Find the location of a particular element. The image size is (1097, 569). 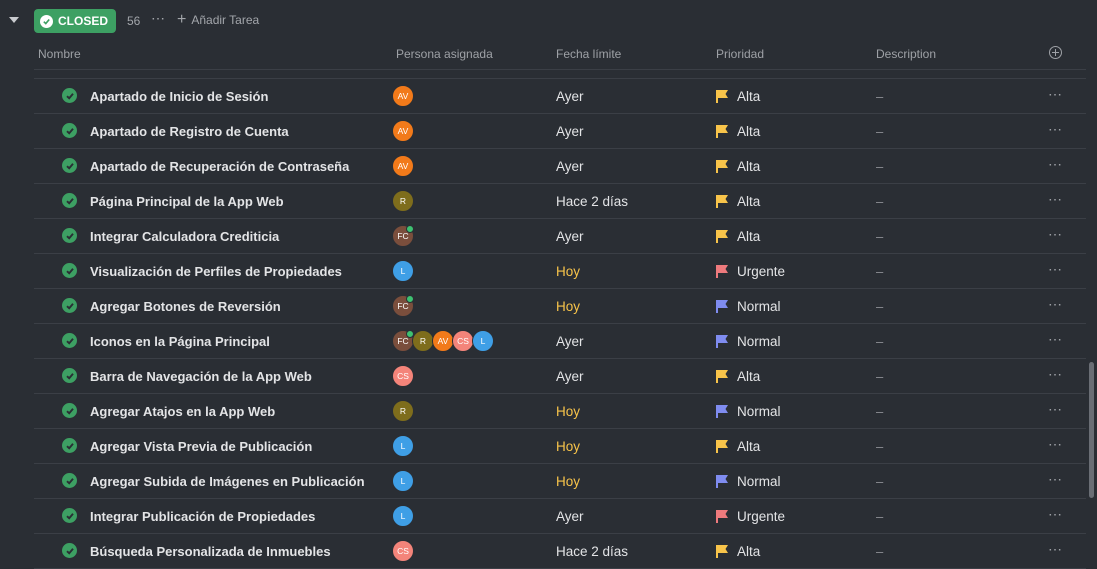

task-name: Visualización de Perfiles de Propiedades is located at coordinates (216, 271).